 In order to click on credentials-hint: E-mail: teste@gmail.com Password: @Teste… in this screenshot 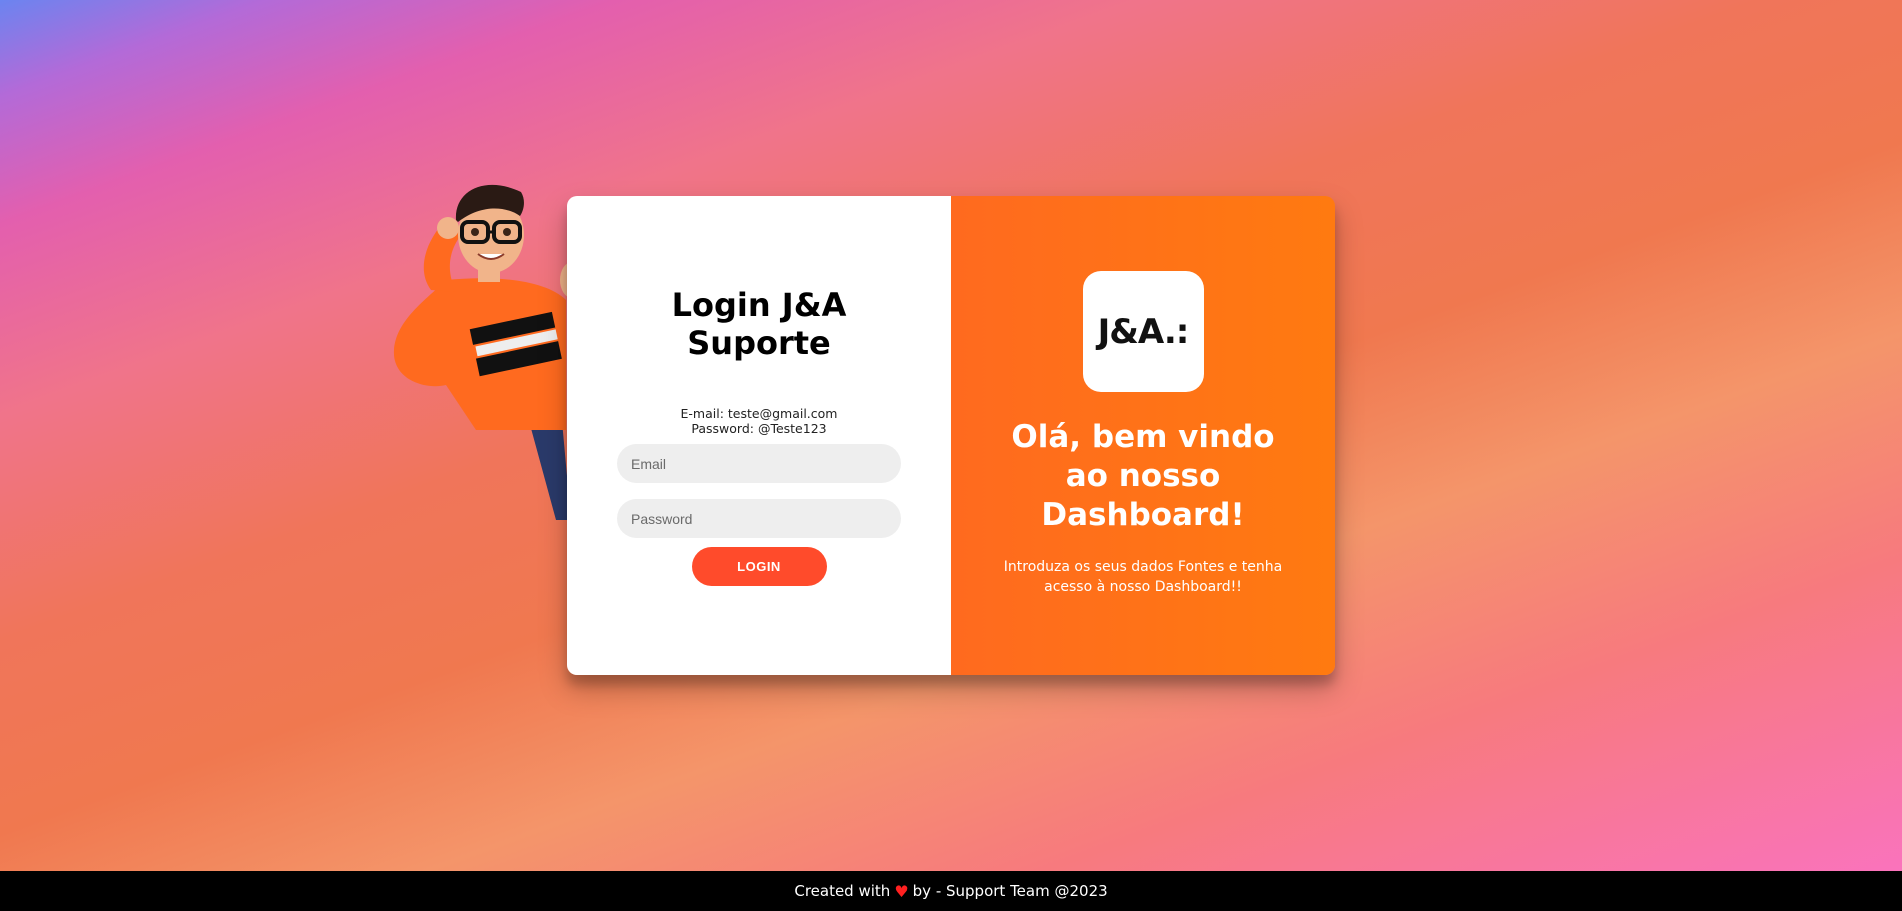, I will do `click(759, 421)`.